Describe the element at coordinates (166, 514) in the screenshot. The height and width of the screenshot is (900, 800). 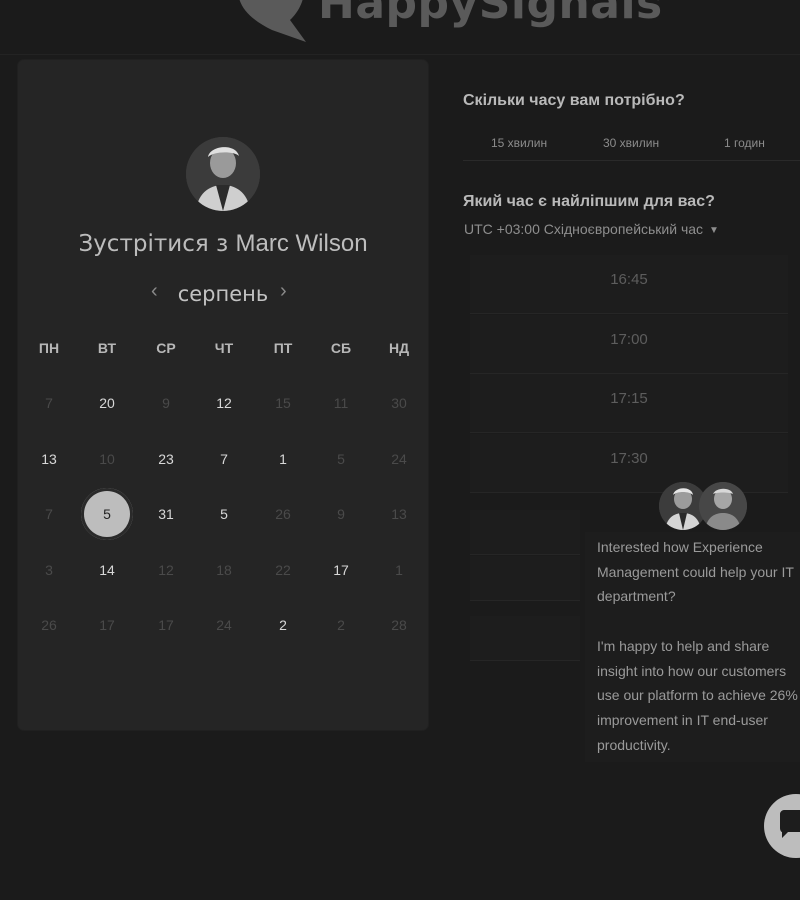
I see `calendar-day: 31` at that location.